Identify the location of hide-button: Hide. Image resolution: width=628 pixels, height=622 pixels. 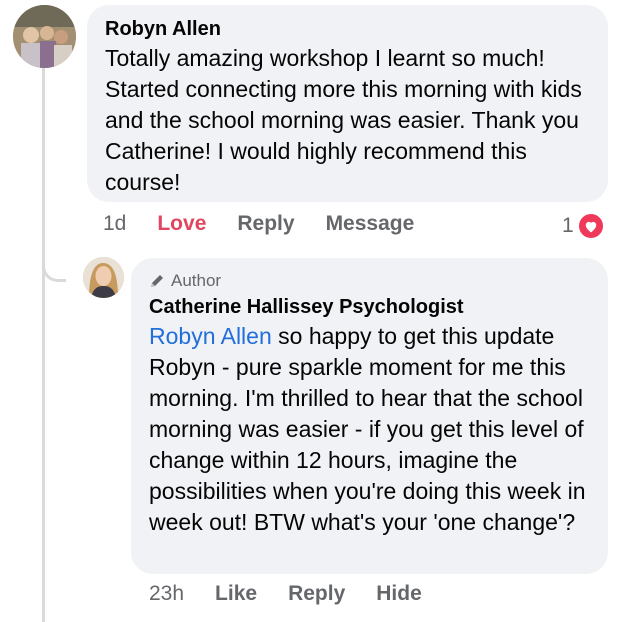
(399, 594).